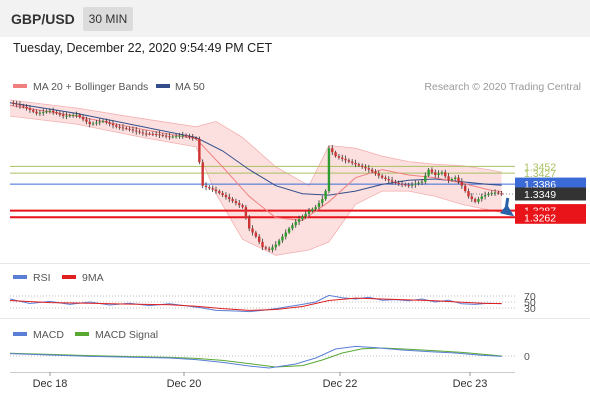 The width and height of the screenshot is (590, 400). What do you see at coordinates (82, 334) in the screenshot?
I see `macd-signal-legend-swatch` at bounding box center [82, 334].